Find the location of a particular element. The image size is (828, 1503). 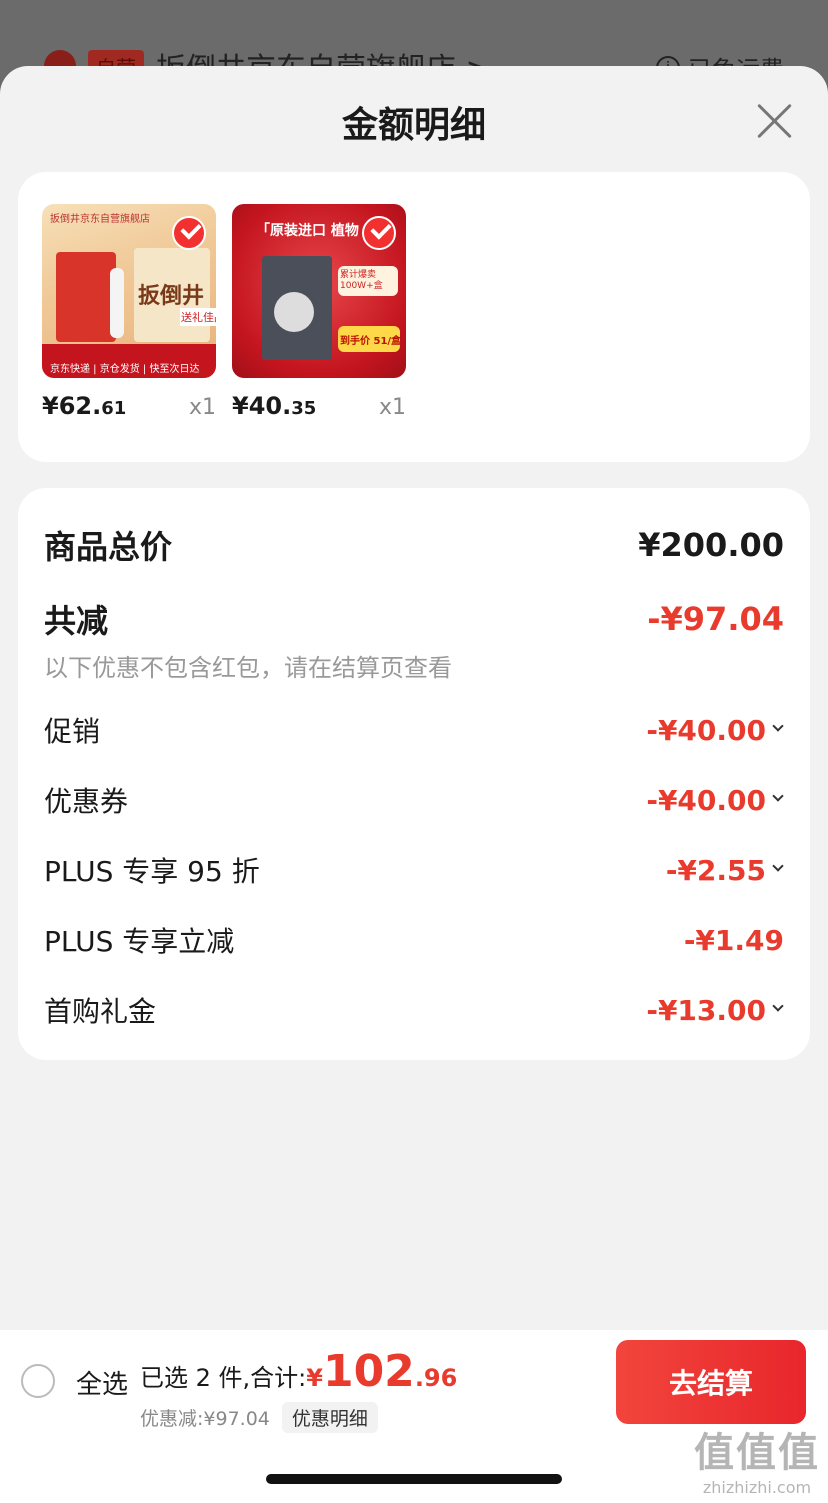

product-price: ¥40.35 is located at coordinates (274, 406).